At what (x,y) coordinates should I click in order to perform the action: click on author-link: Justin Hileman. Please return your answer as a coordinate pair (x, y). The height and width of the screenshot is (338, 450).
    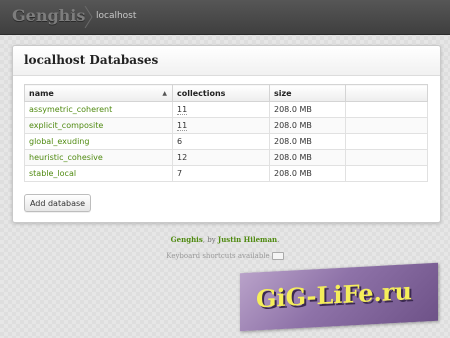
    Looking at the image, I should click on (247, 239).